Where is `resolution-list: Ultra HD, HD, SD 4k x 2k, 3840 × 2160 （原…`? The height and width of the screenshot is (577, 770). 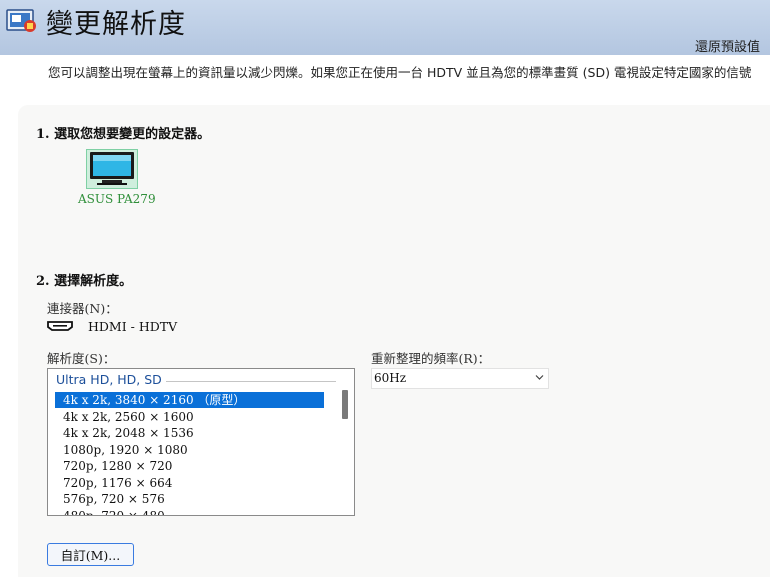
resolution-list: Ultra HD, HD, SD 4k x 2k, 3840 × 2160 （原… is located at coordinates (201, 442).